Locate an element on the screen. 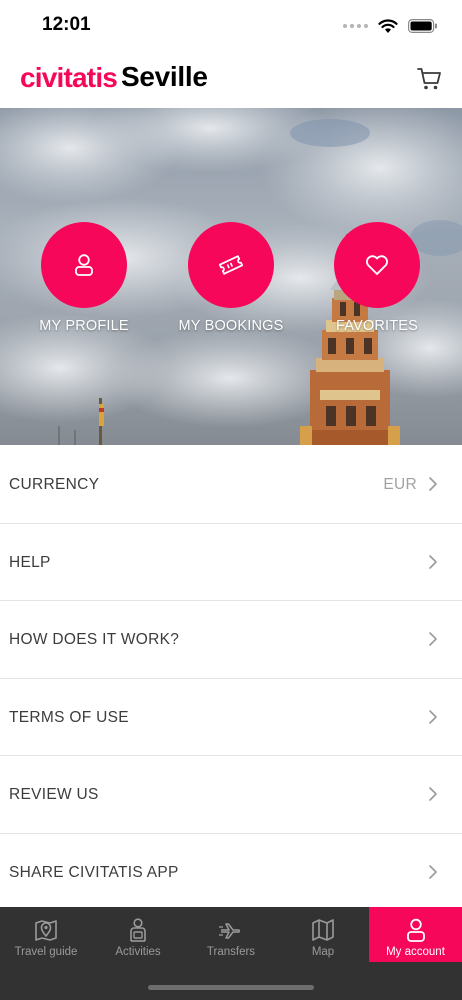 Image resolution: width=462 pixels, height=1000 pixels. tab-label: Activities is located at coordinates (138, 952).